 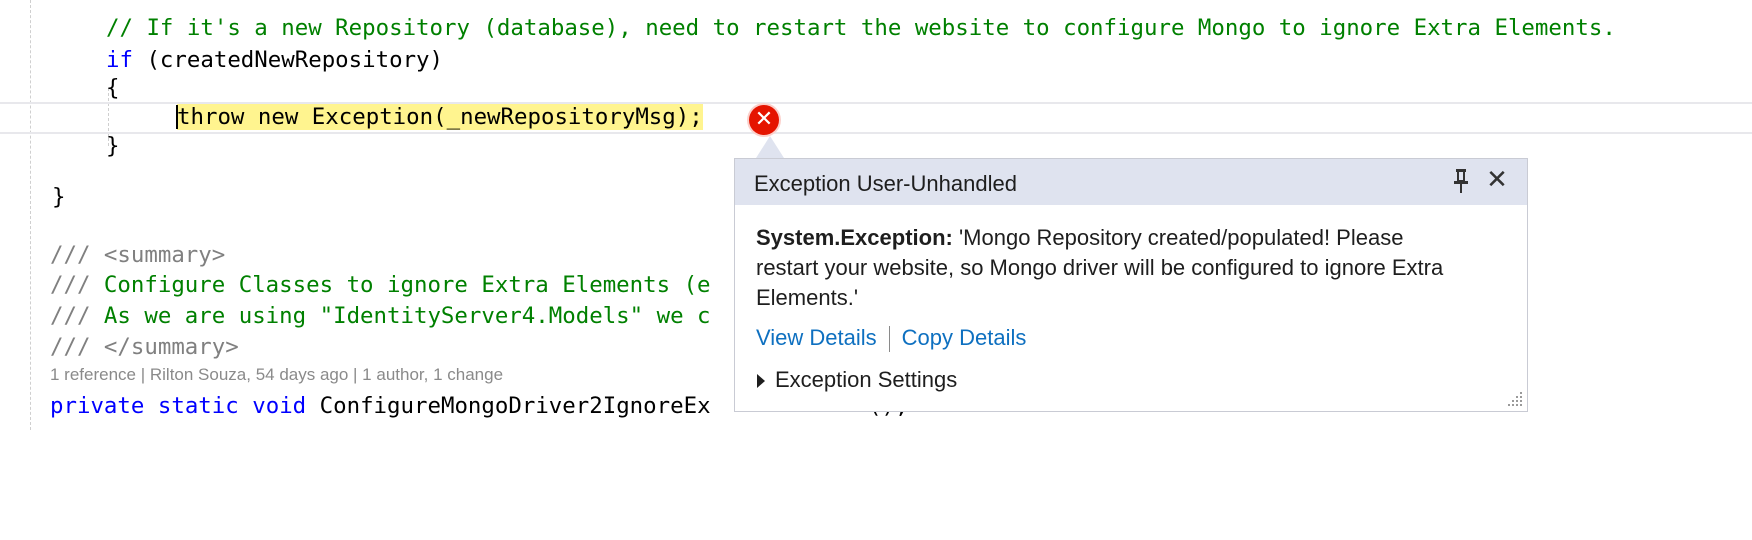 What do you see at coordinates (764, 120) in the screenshot?
I see `error-x-icon: ✕` at bounding box center [764, 120].